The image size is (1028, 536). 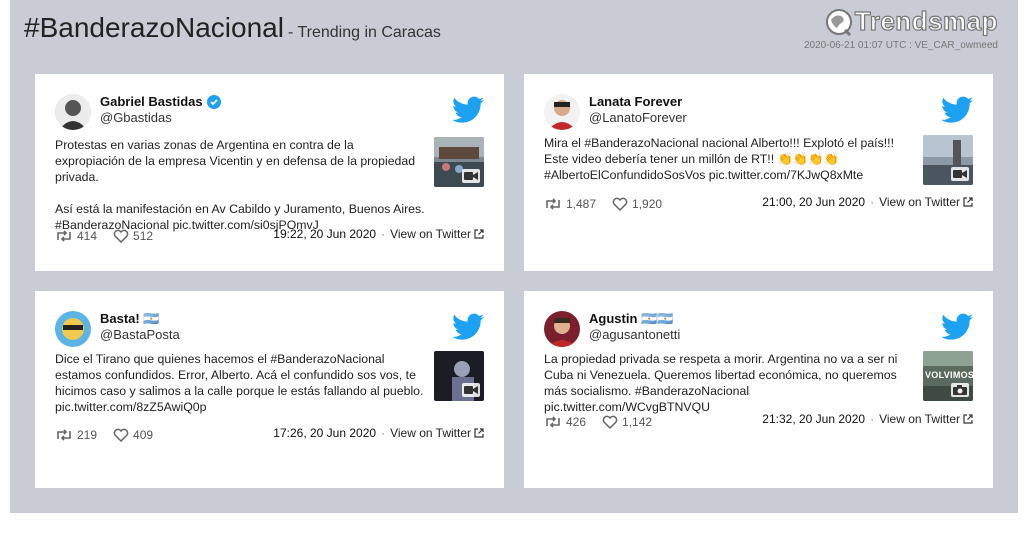 I want to click on retweet-stat: 219, so click(x=76, y=435).